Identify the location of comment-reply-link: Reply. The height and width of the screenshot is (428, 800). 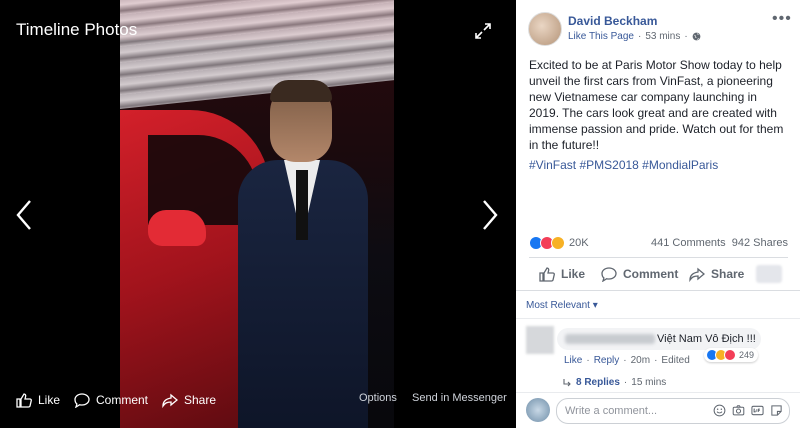
(607, 360).